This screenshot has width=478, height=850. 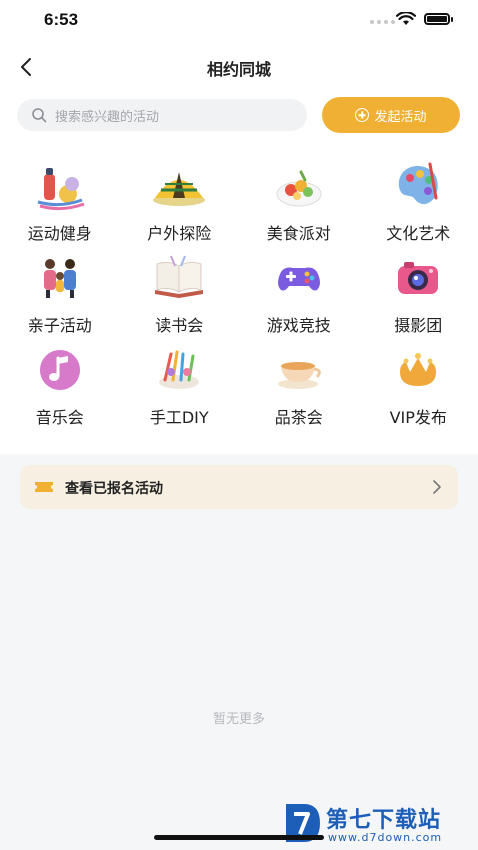 What do you see at coordinates (179, 325) in the screenshot?
I see `category-label: 读书会` at bounding box center [179, 325].